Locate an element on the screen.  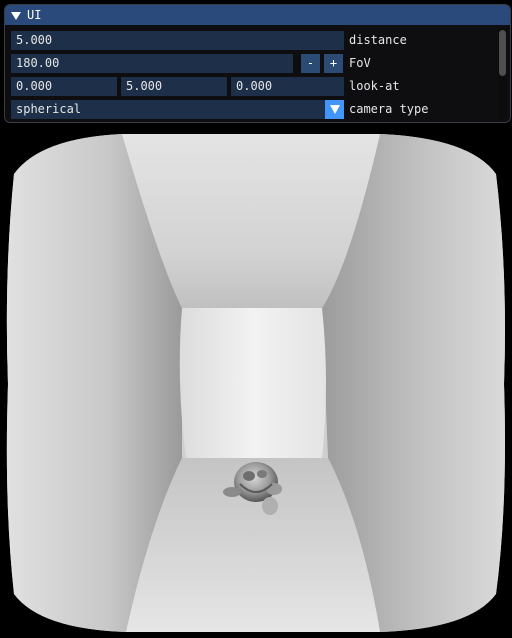
fov-increment-button: + is located at coordinates (333, 63).